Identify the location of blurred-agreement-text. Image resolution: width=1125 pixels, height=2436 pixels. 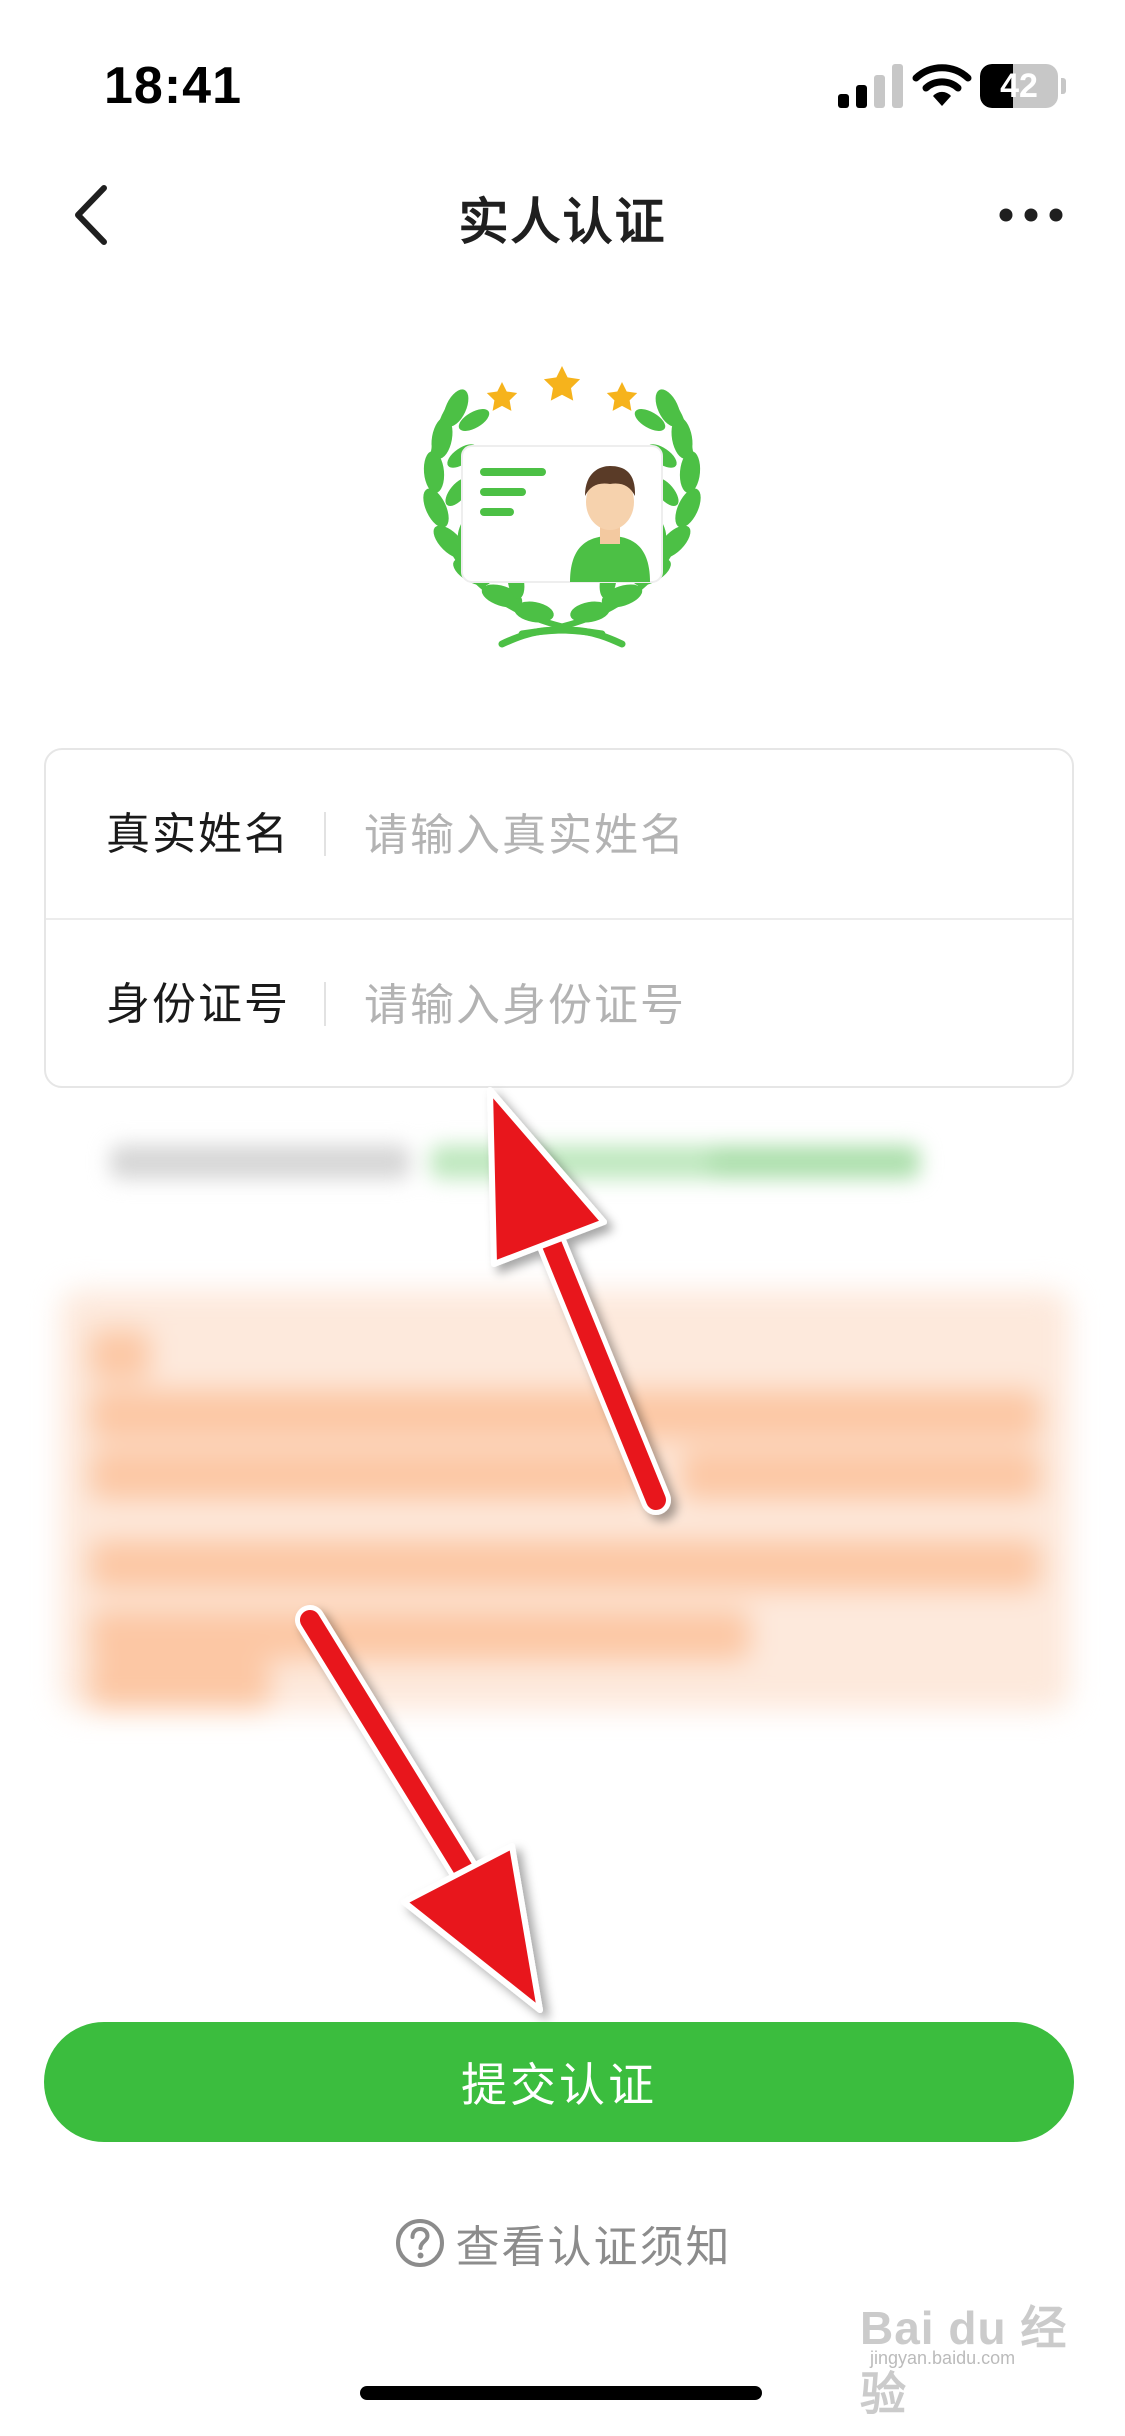
(515, 1163).